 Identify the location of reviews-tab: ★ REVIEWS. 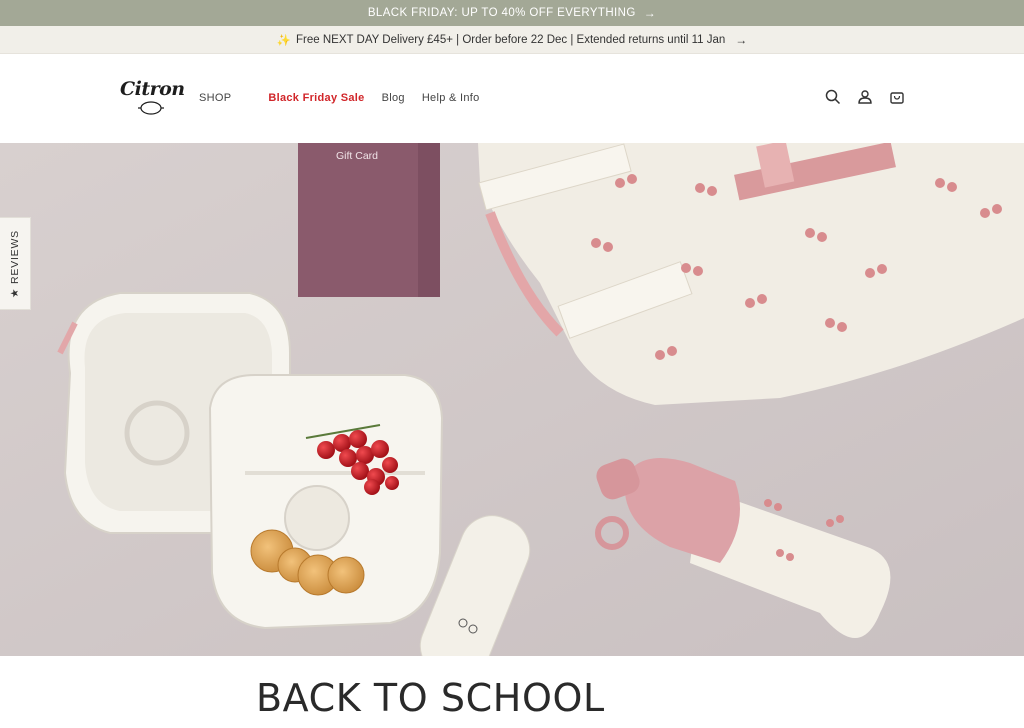
(15, 263).